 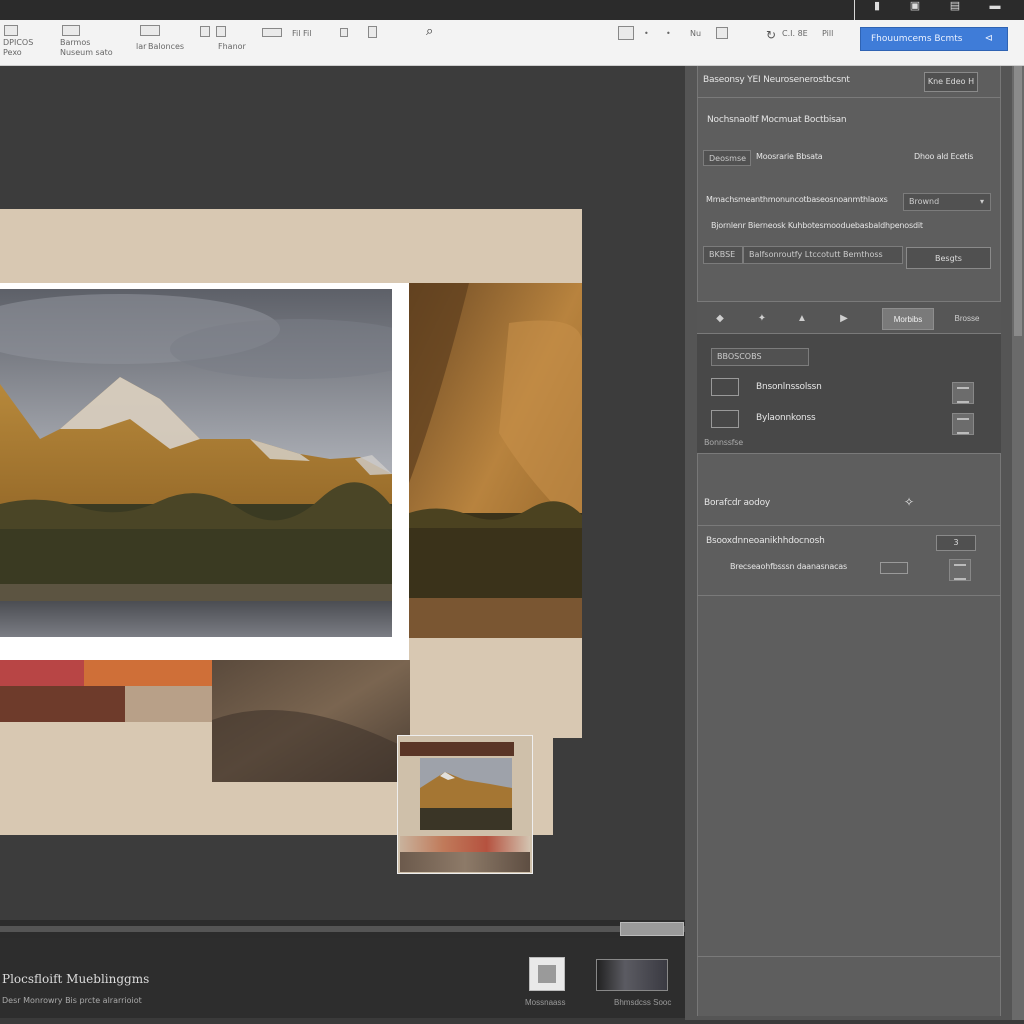 I want to click on grid-icon, so click(x=221, y=31).